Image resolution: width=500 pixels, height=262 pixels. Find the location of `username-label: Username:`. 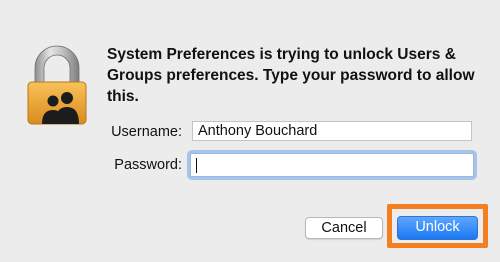

username-label: Username: is located at coordinates (146, 132).